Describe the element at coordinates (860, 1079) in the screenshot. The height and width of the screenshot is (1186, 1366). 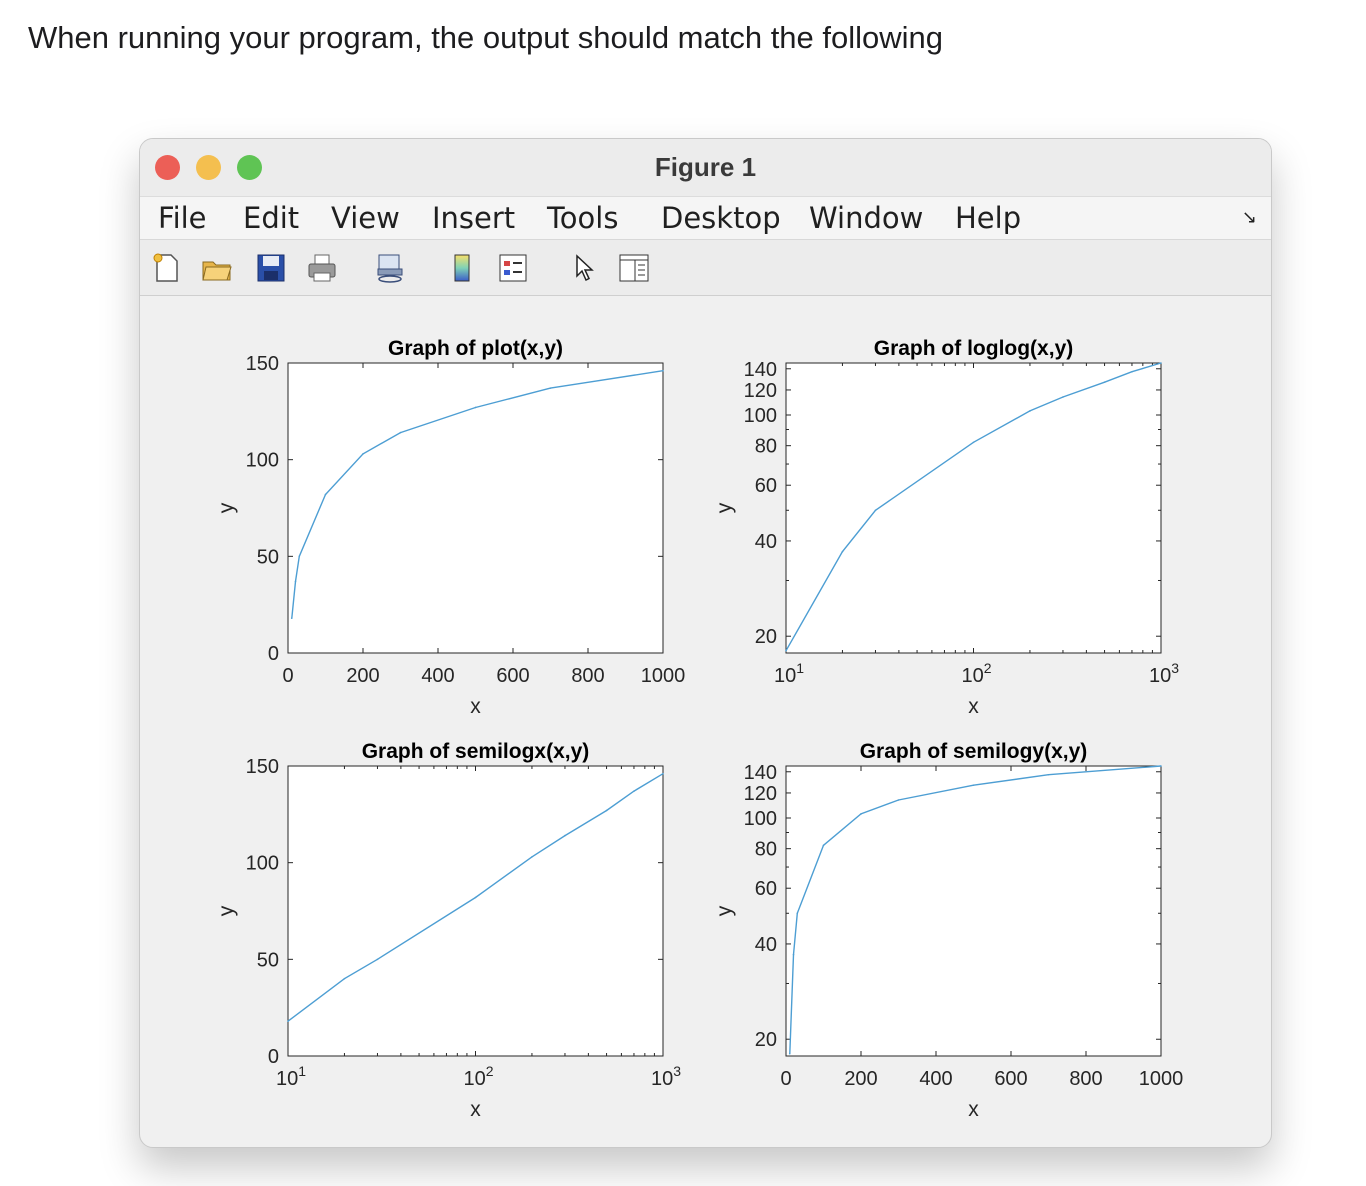
I see `chart-4-xtick-label: 200` at that location.